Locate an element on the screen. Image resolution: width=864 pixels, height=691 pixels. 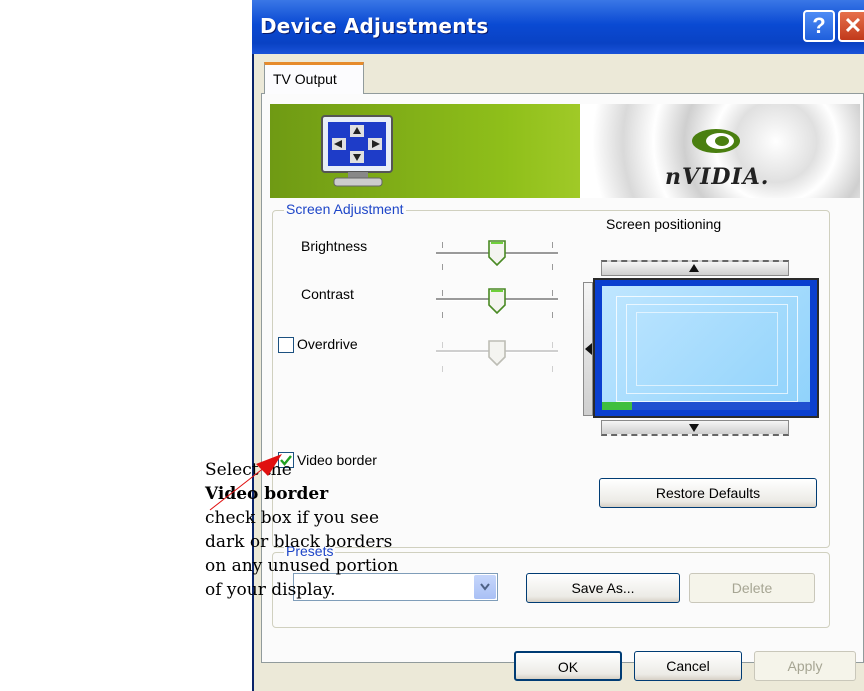
dropdown-button is located at coordinates (485, 587).